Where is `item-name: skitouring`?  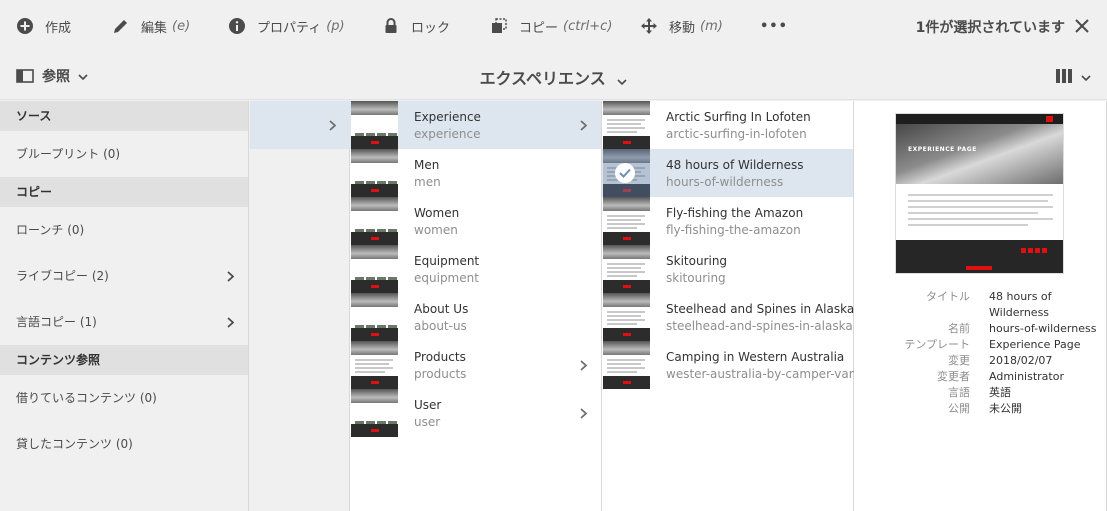 item-name: skitouring is located at coordinates (696, 278).